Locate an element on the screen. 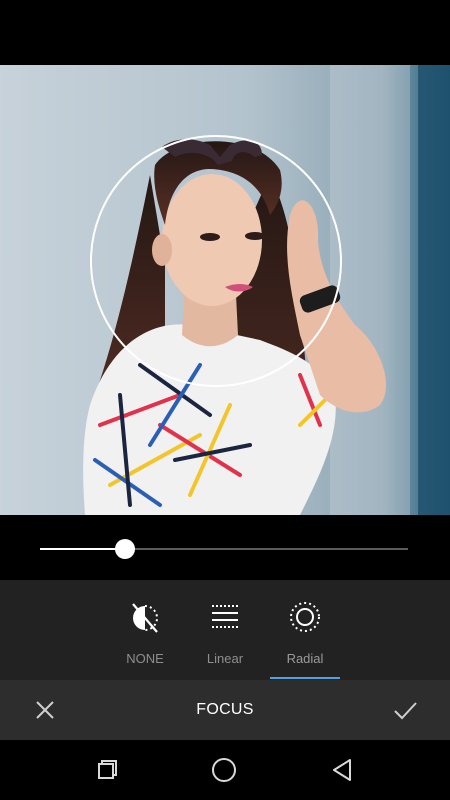  mode-none: NONE is located at coordinates (145, 630).